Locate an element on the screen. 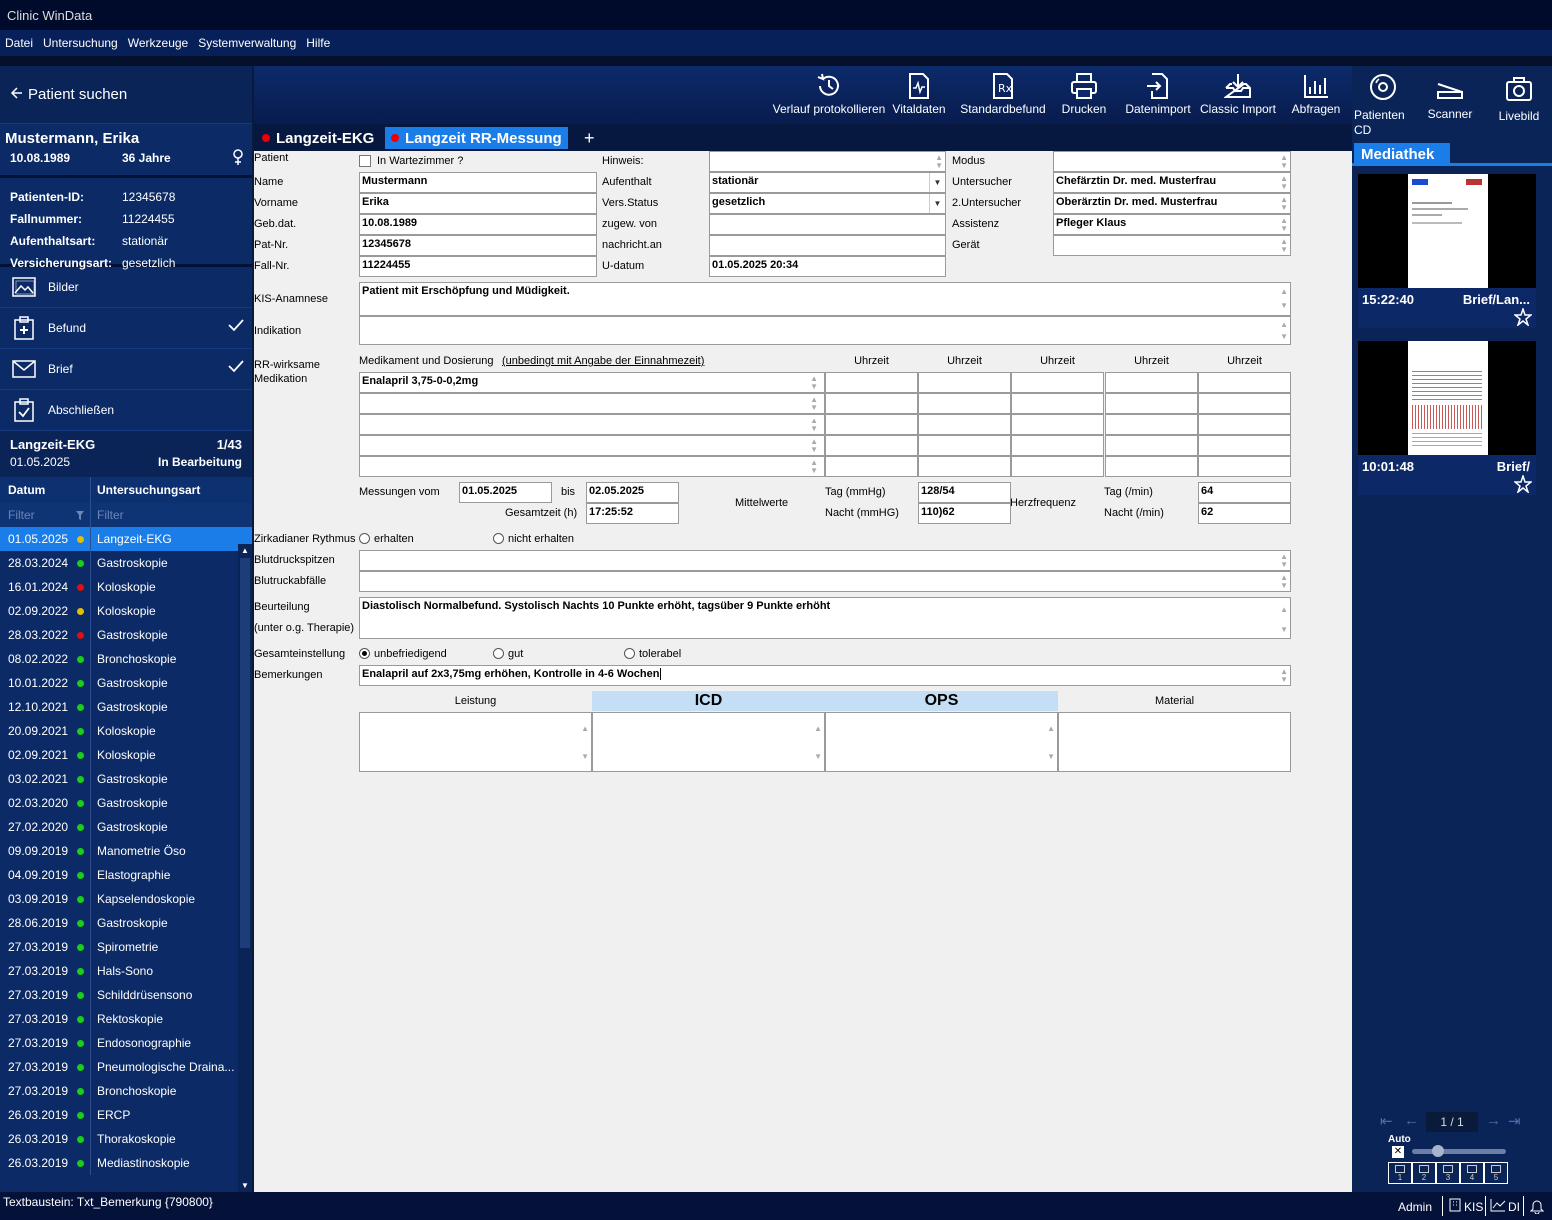  bell-icon is located at coordinates (1537, 1207).